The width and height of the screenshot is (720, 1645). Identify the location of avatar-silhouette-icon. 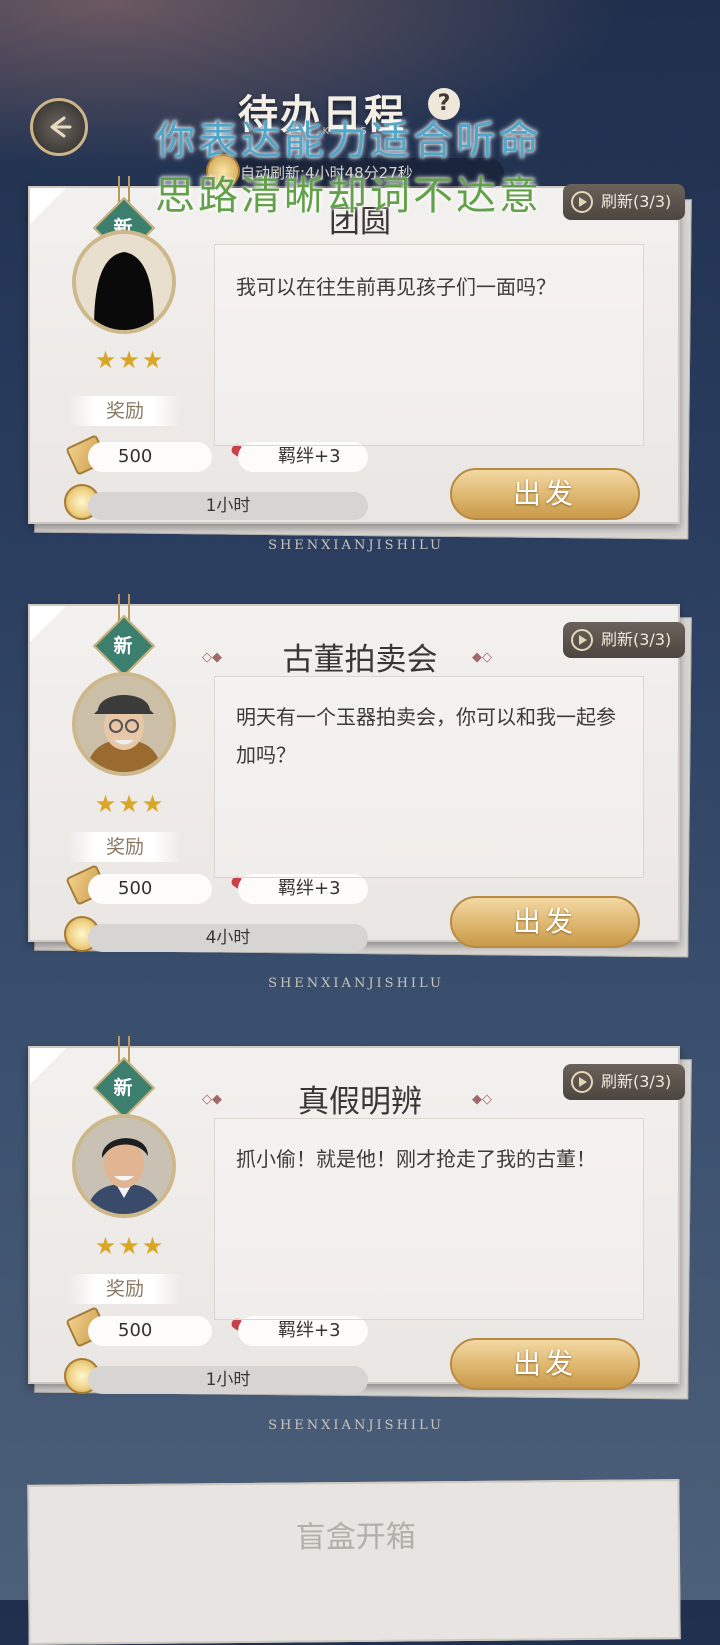
(124, 282).